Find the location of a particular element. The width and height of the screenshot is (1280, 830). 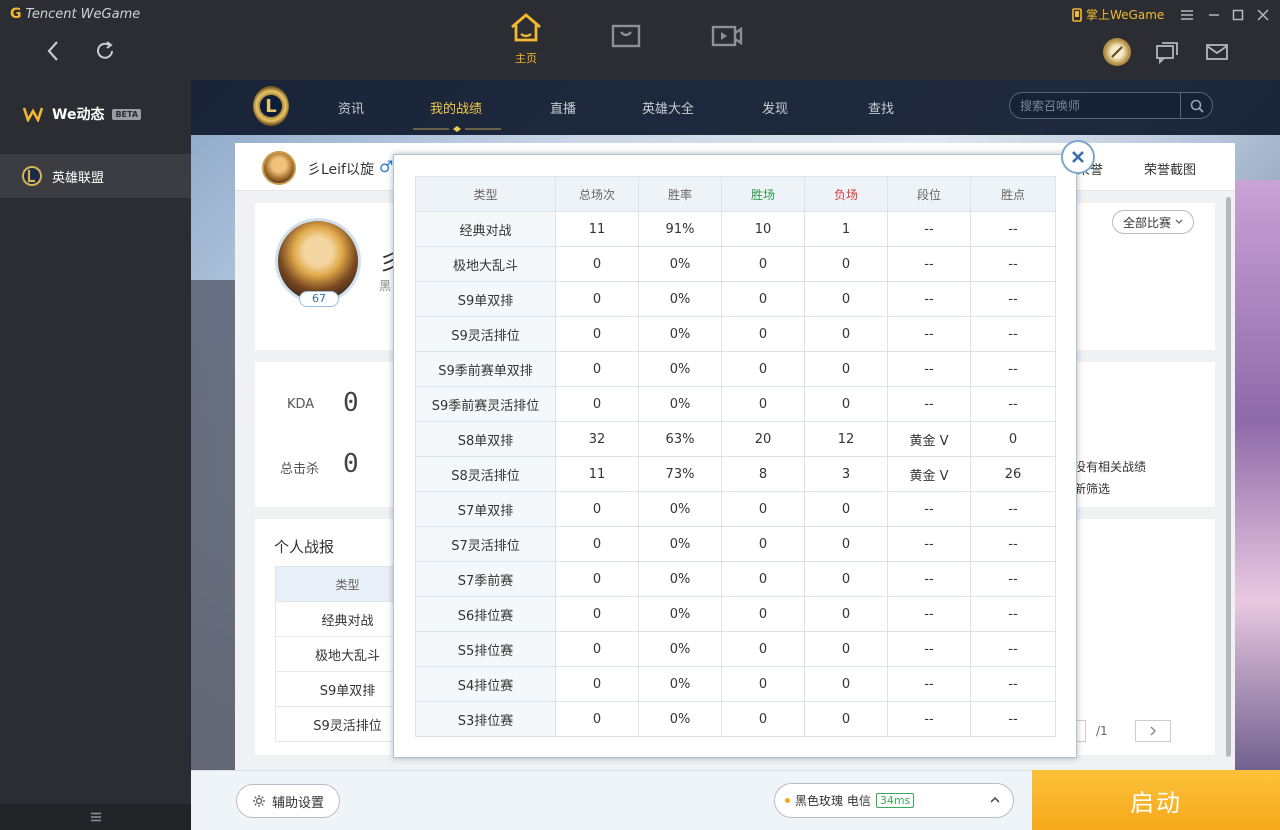

close-modal-button is located at coordinates (1078, 157).